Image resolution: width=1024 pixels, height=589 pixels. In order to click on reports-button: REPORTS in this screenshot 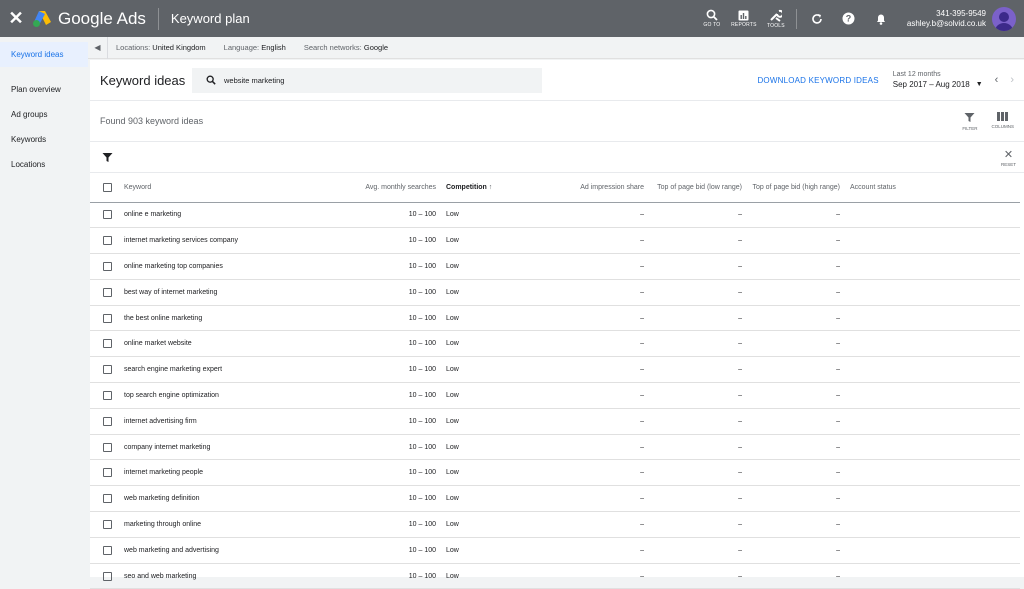, I will do `click(744, 19)`.